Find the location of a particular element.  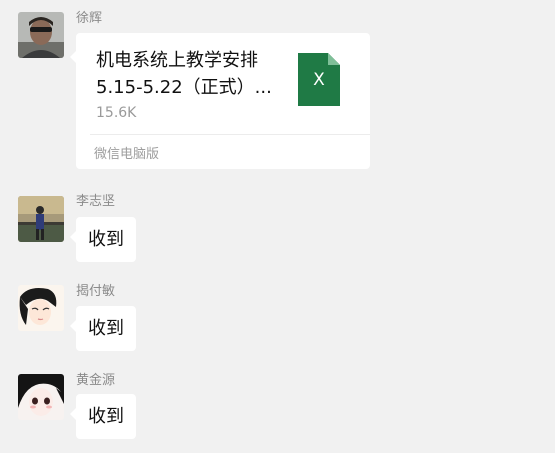

file-name-line1: 机电系统上教学安排 is located at coordinates (177, 60).